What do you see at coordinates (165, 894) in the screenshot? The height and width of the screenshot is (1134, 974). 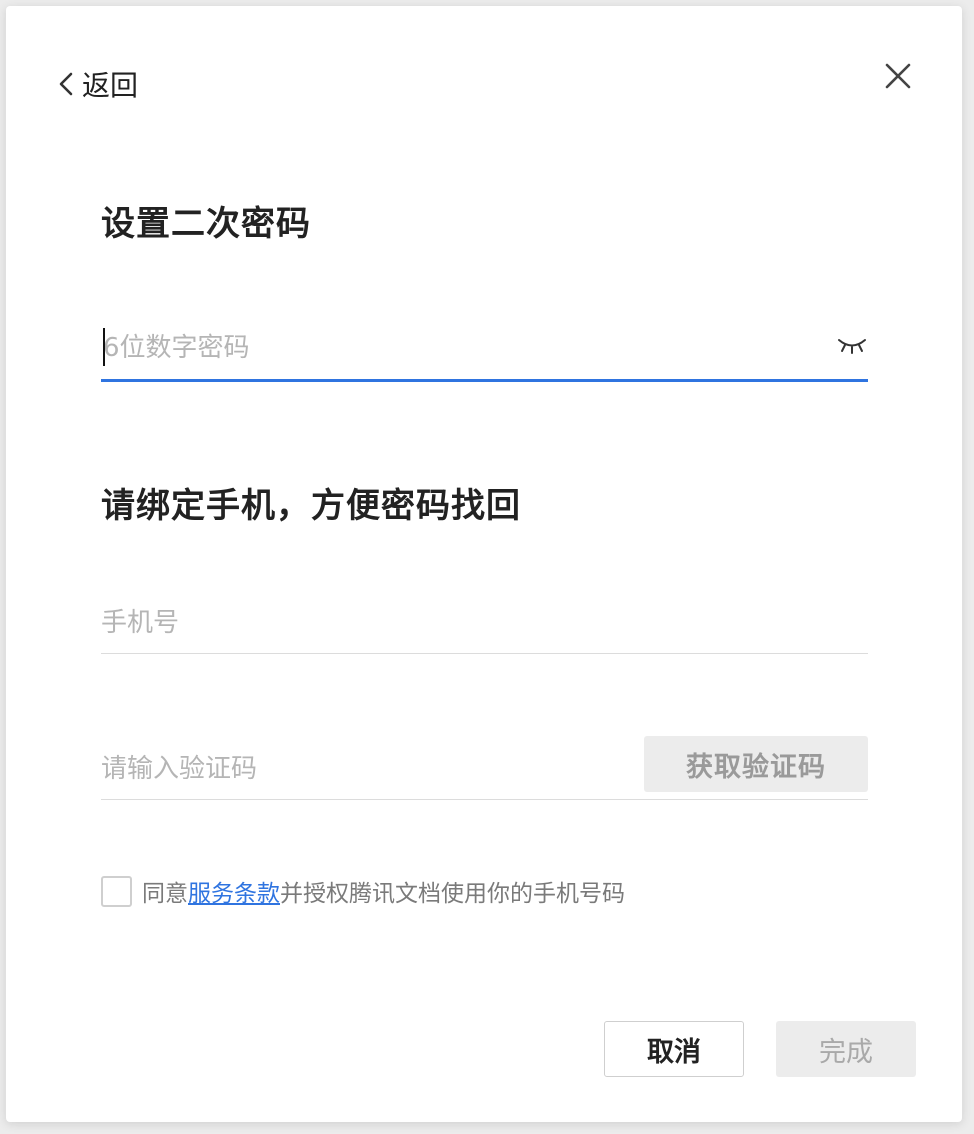 I see `agreement-prefix: 同意` at bounding box center [165, 894].